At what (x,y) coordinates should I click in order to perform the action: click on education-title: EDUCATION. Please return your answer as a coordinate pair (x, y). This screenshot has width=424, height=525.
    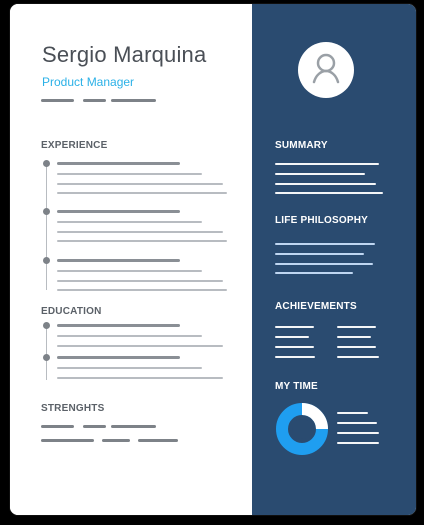
    Looking at the image, I should click on (71, 311).